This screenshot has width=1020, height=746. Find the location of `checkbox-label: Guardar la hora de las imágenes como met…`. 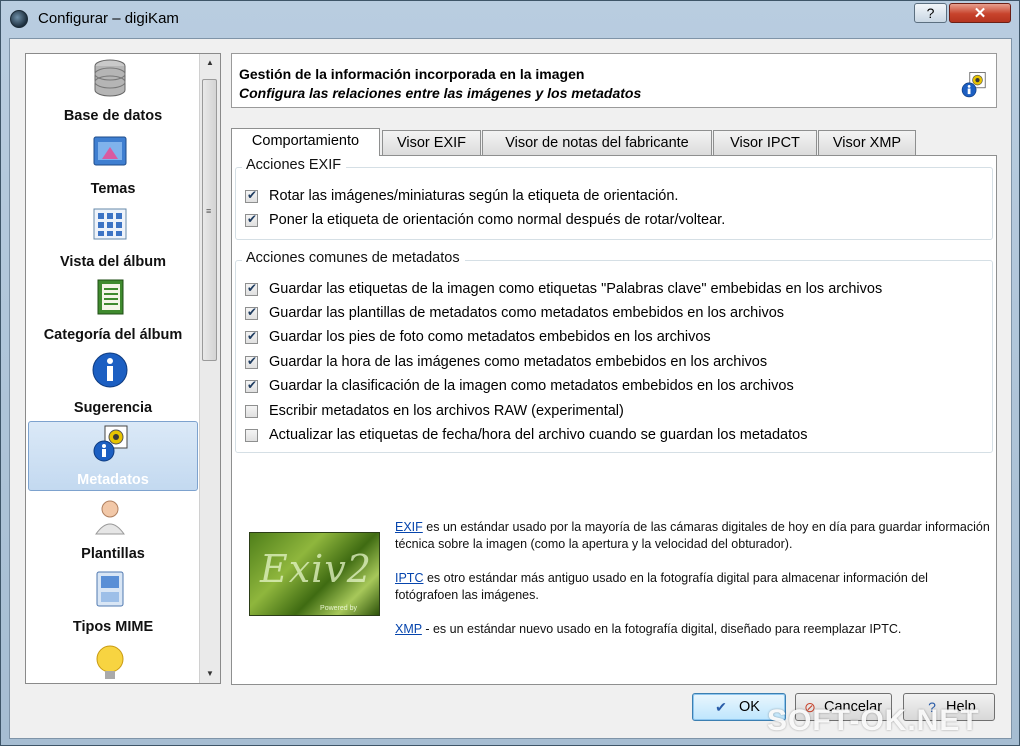

checkbox-label: Guardar la hora de las imágenes como met… is located at coordinates (518, 362).